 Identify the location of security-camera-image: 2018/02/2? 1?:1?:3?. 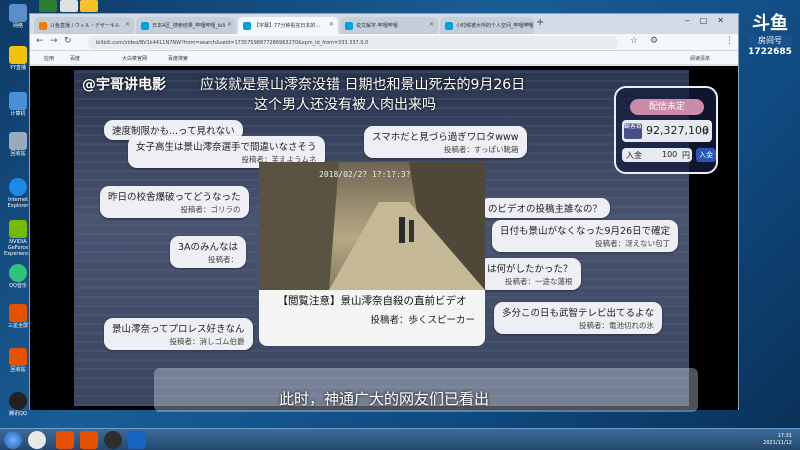
(372, 226).